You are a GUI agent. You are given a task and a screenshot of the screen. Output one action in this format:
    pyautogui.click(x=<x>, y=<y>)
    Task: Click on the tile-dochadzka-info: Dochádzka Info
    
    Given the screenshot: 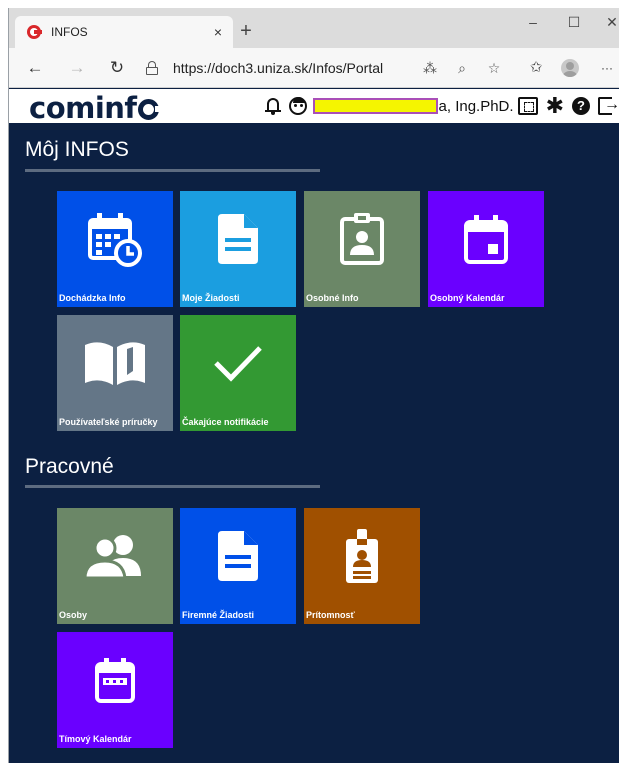 What is the action you would take?
    pyautogui.click(x=115, y=249)
    